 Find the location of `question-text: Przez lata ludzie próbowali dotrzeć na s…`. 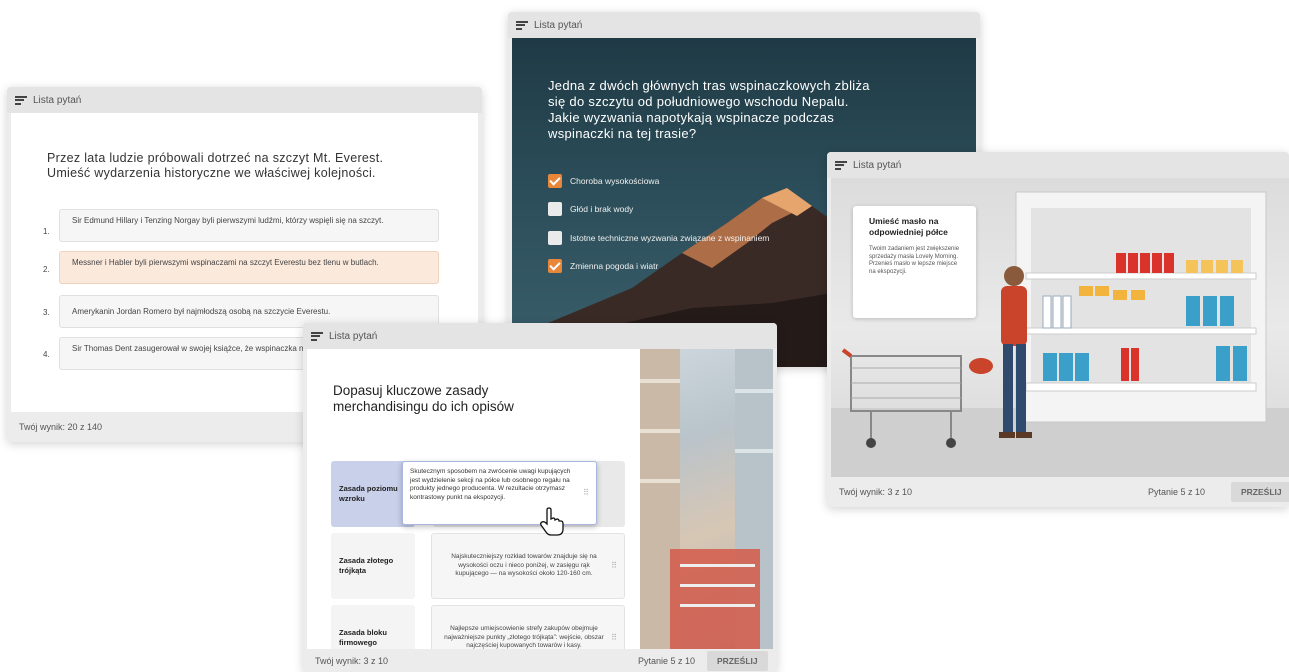

question-text: Przez lata ludzie próbowali dotrzeć na s… is located at coordinates (215, 165).